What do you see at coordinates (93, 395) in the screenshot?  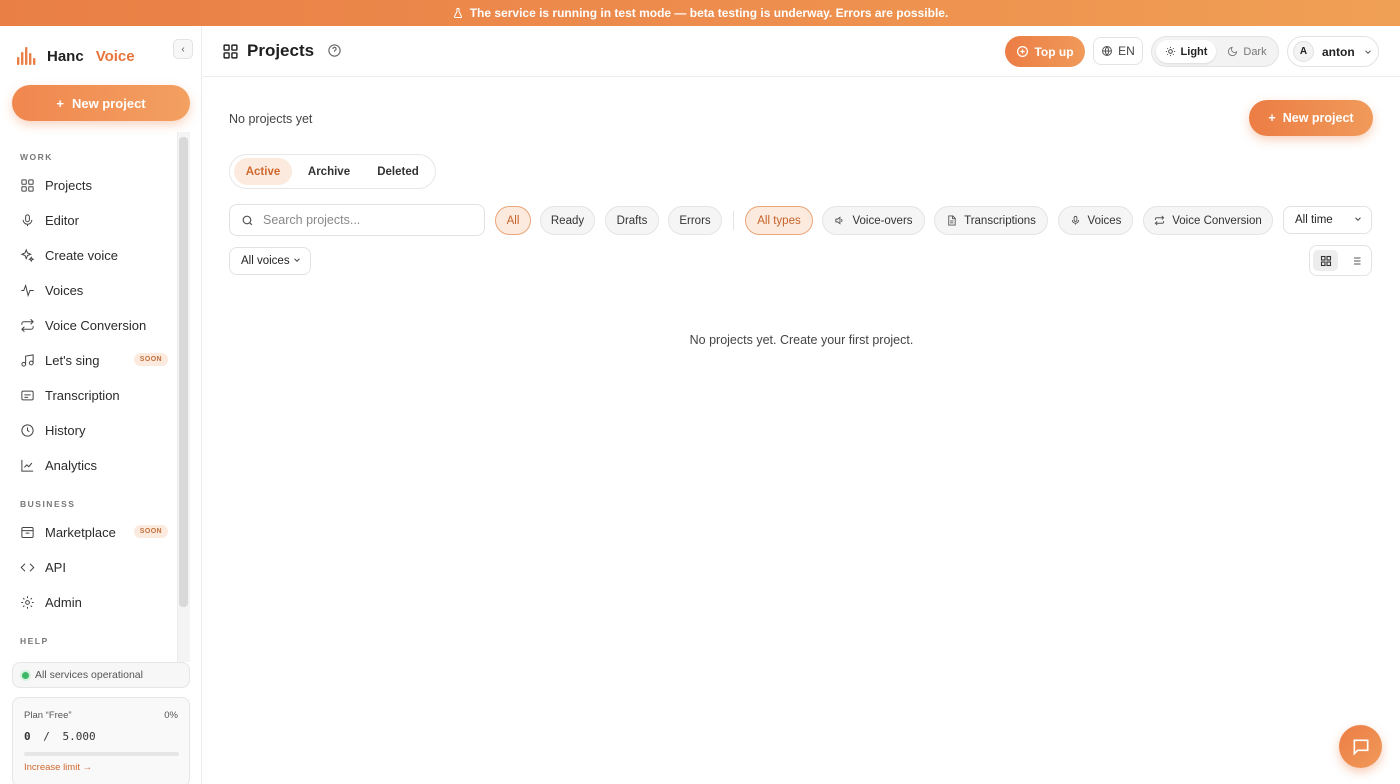 I see `sidebar-item-transcription: Transcription` at bounding box center [93, 395].